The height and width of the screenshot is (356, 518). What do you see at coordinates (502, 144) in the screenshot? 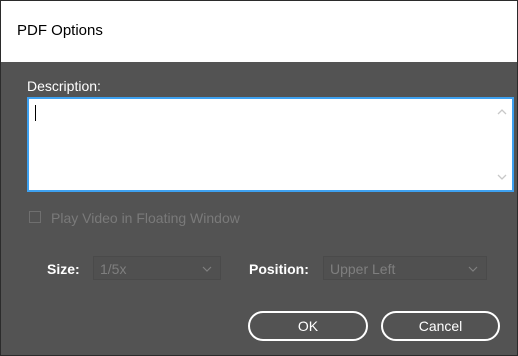
I see `description-scrollbar` at bounding box center [502, 144].